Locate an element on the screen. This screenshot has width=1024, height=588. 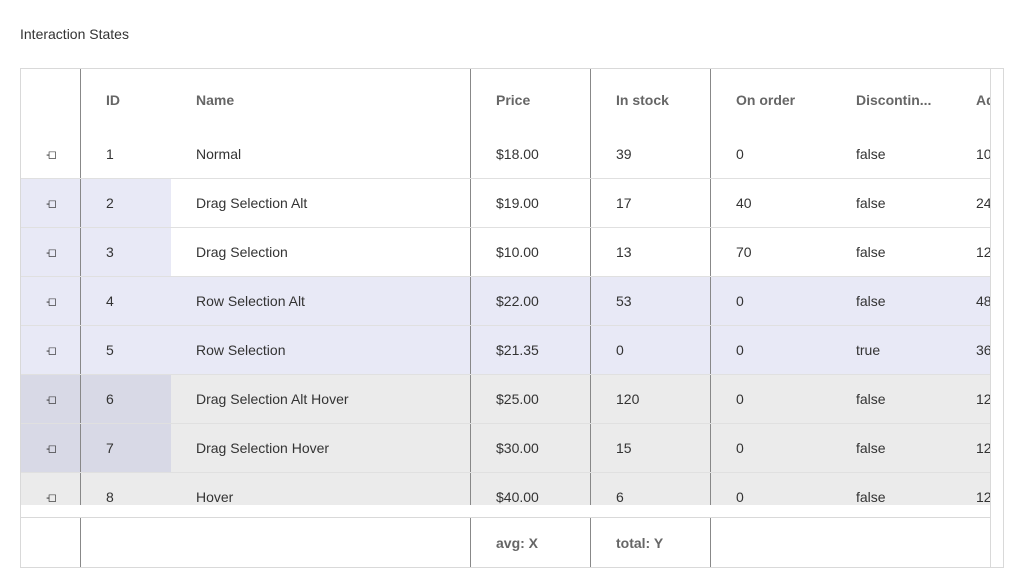
cell-price: $25.00 is located at coordinates (531, 399).